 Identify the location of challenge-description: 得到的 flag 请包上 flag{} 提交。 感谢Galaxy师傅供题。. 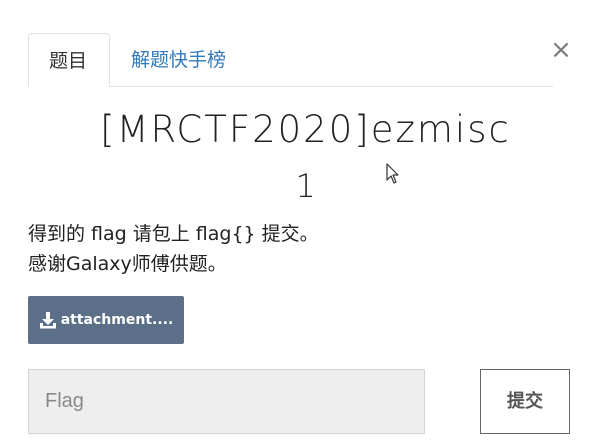
(308, 249).